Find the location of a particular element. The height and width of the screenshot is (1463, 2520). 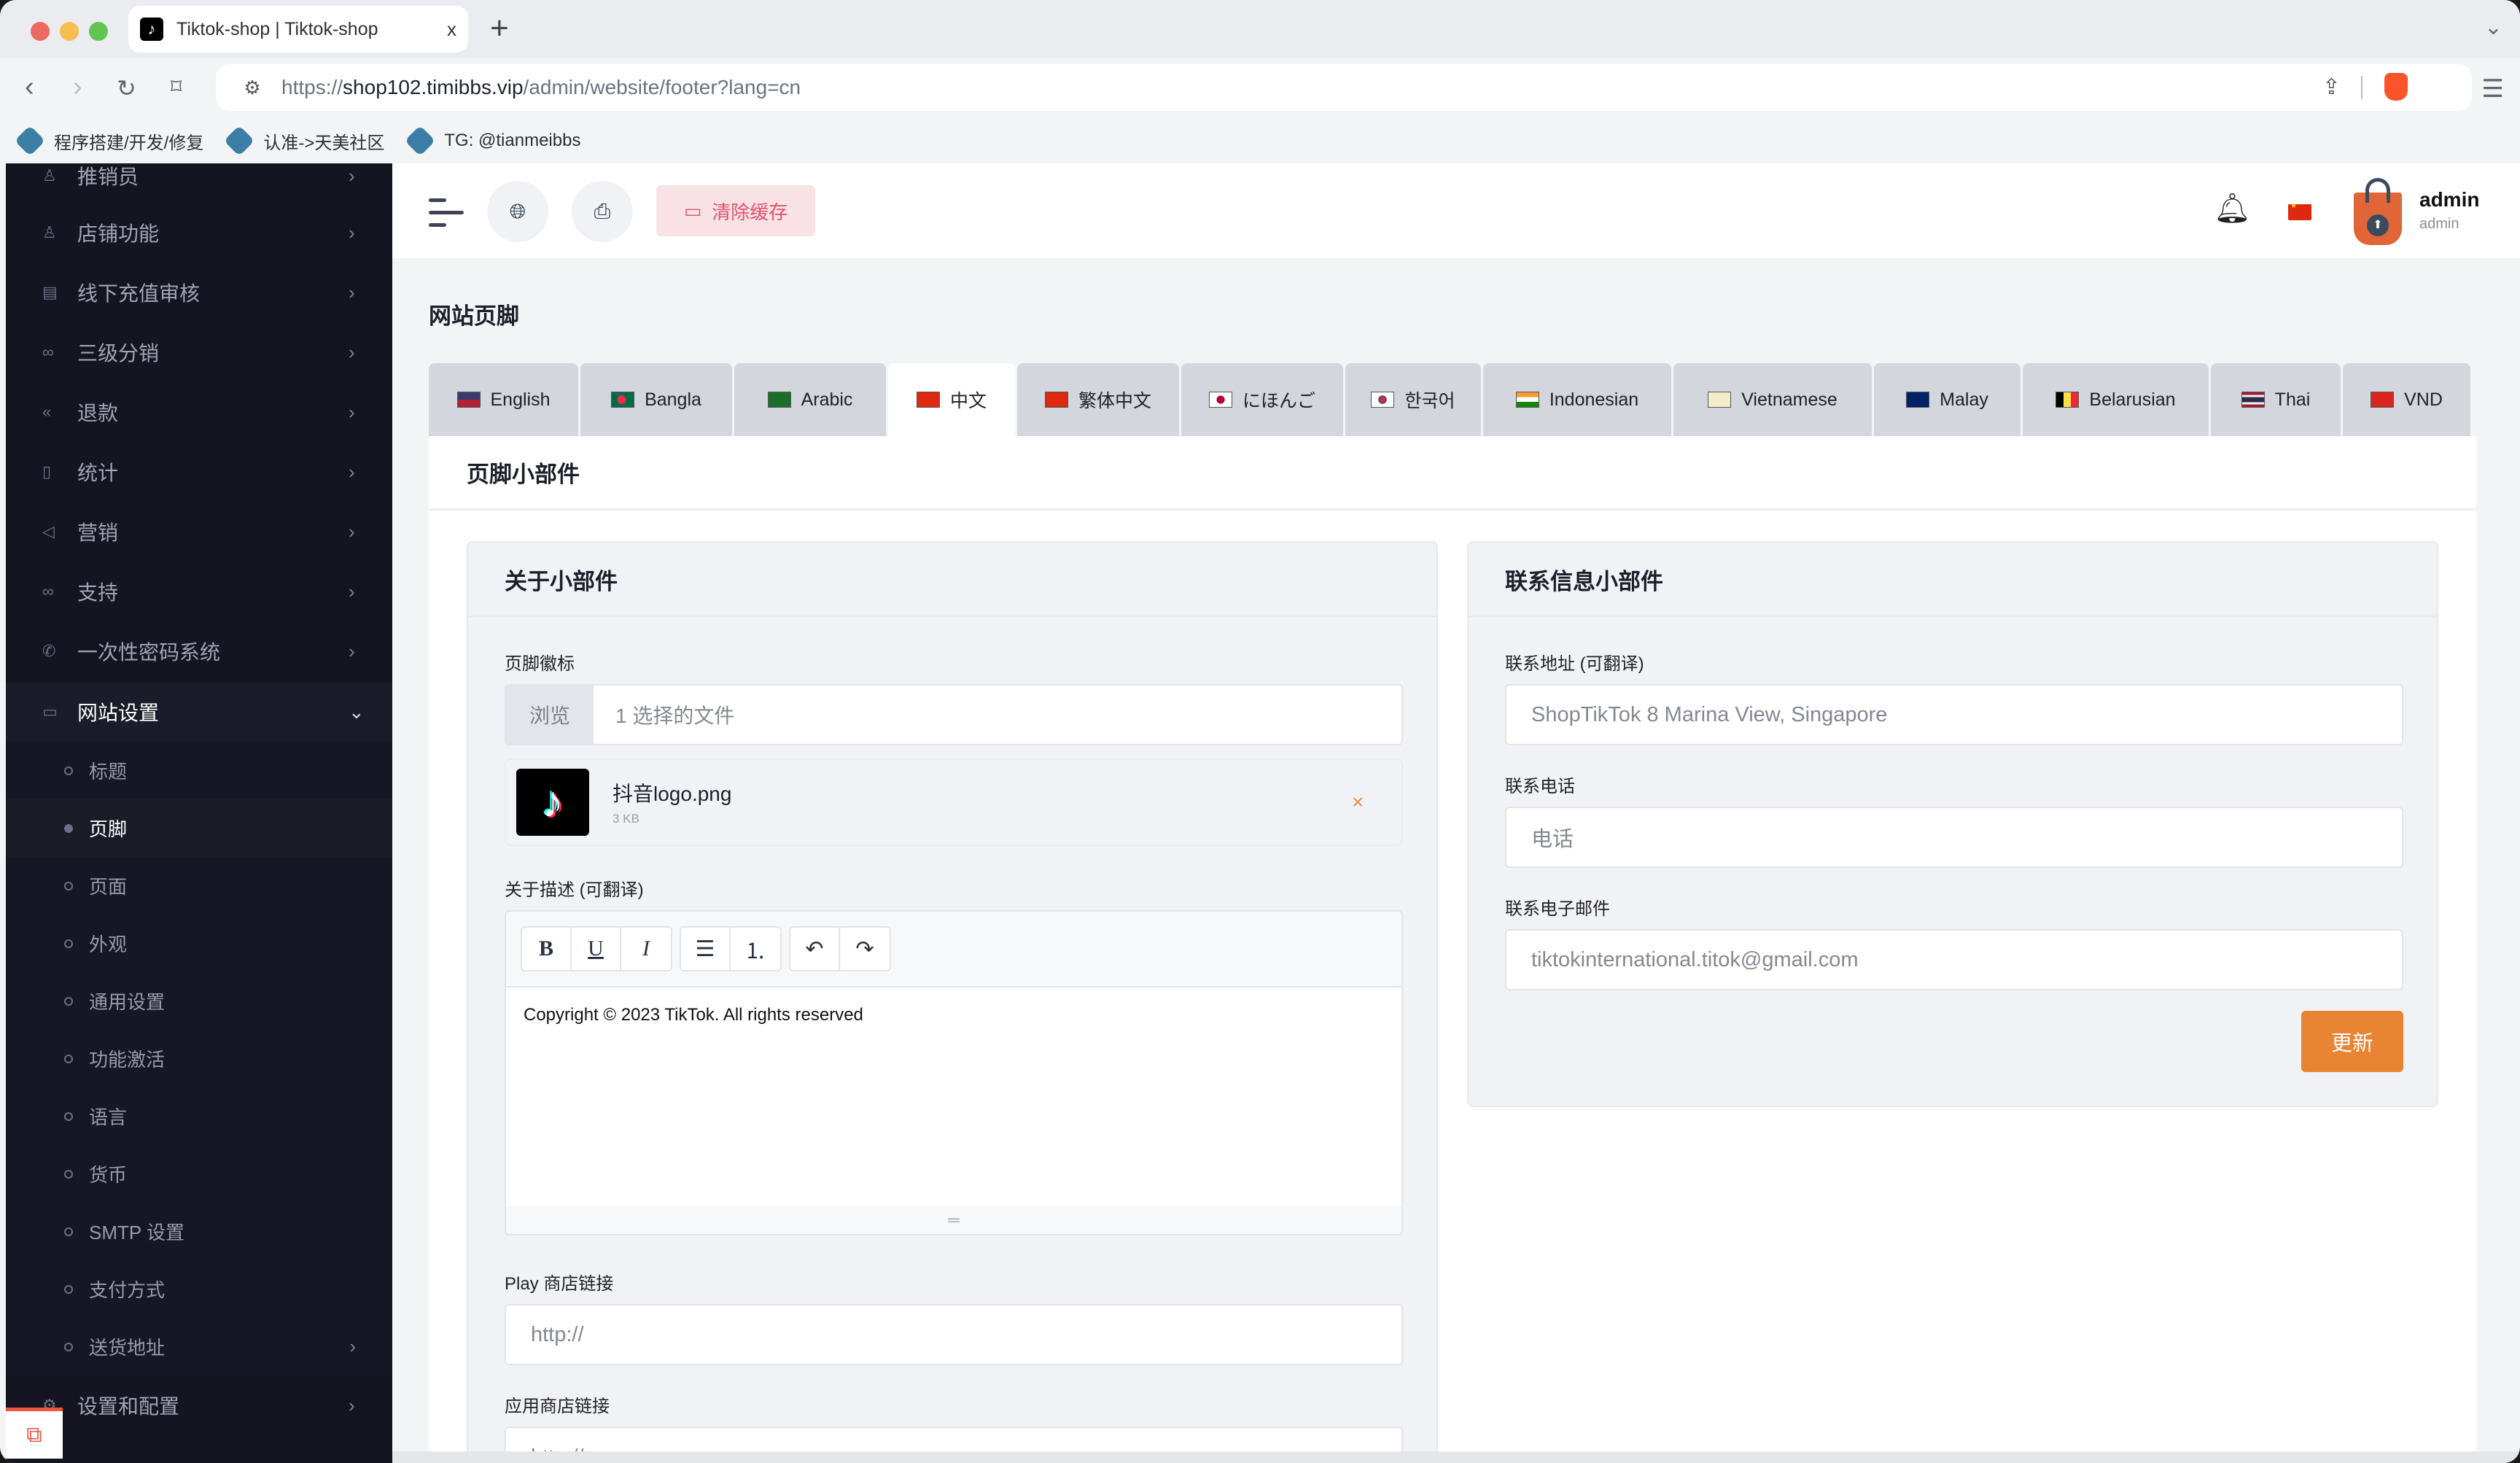

minimize-window-button is located at coordinates (69, 31).